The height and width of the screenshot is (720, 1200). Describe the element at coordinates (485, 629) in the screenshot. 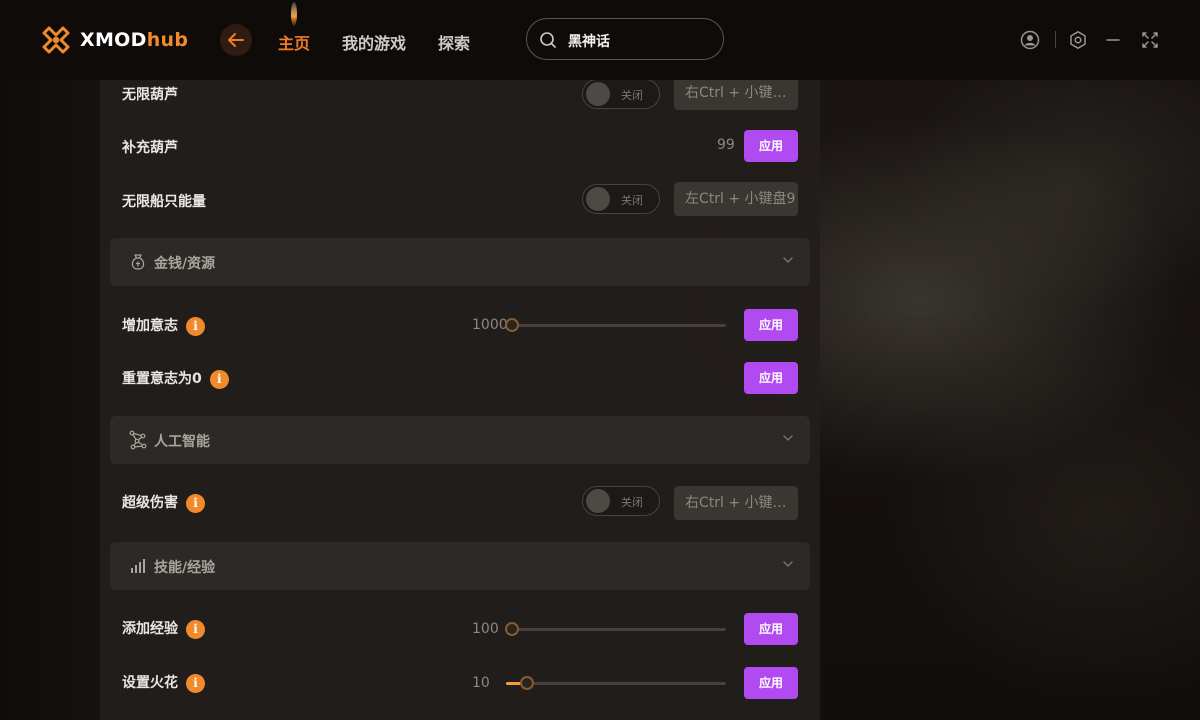

I see `value-display: 100` at that location.